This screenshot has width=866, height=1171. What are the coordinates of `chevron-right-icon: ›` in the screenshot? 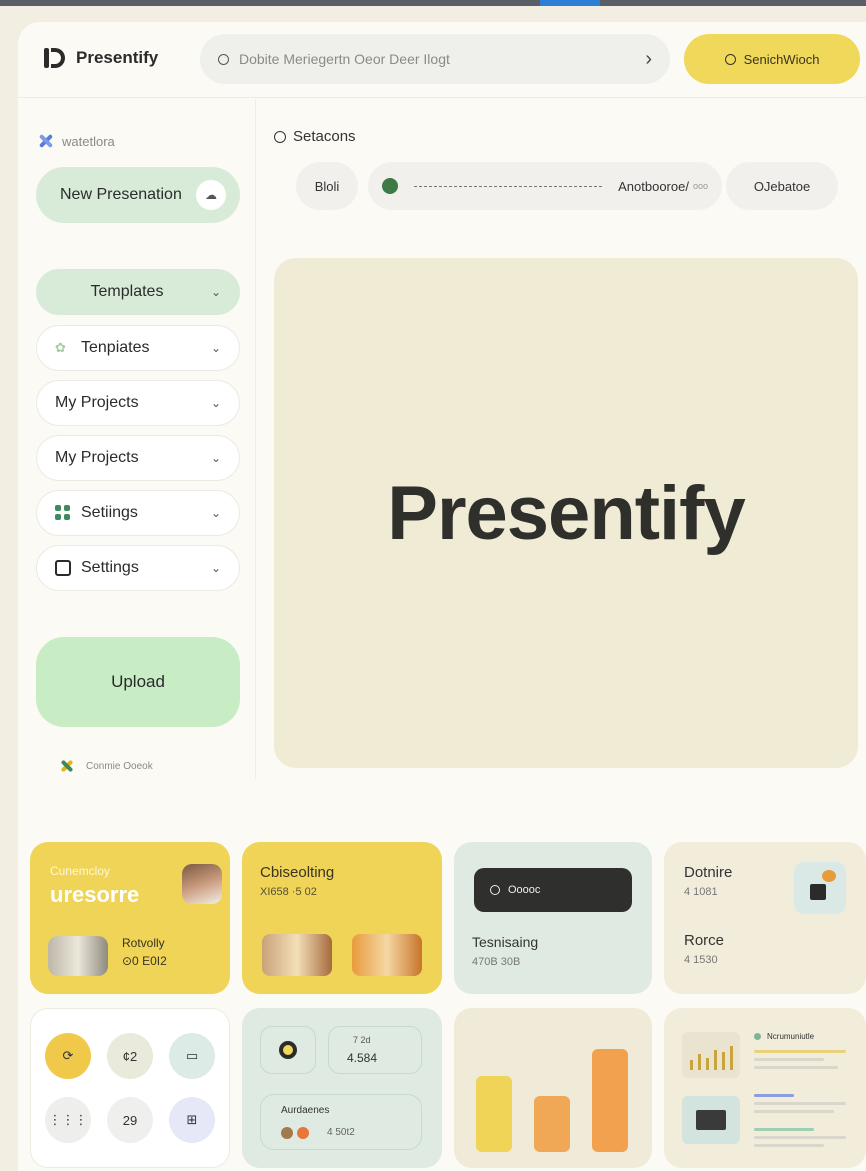 It's located at (648, 59).